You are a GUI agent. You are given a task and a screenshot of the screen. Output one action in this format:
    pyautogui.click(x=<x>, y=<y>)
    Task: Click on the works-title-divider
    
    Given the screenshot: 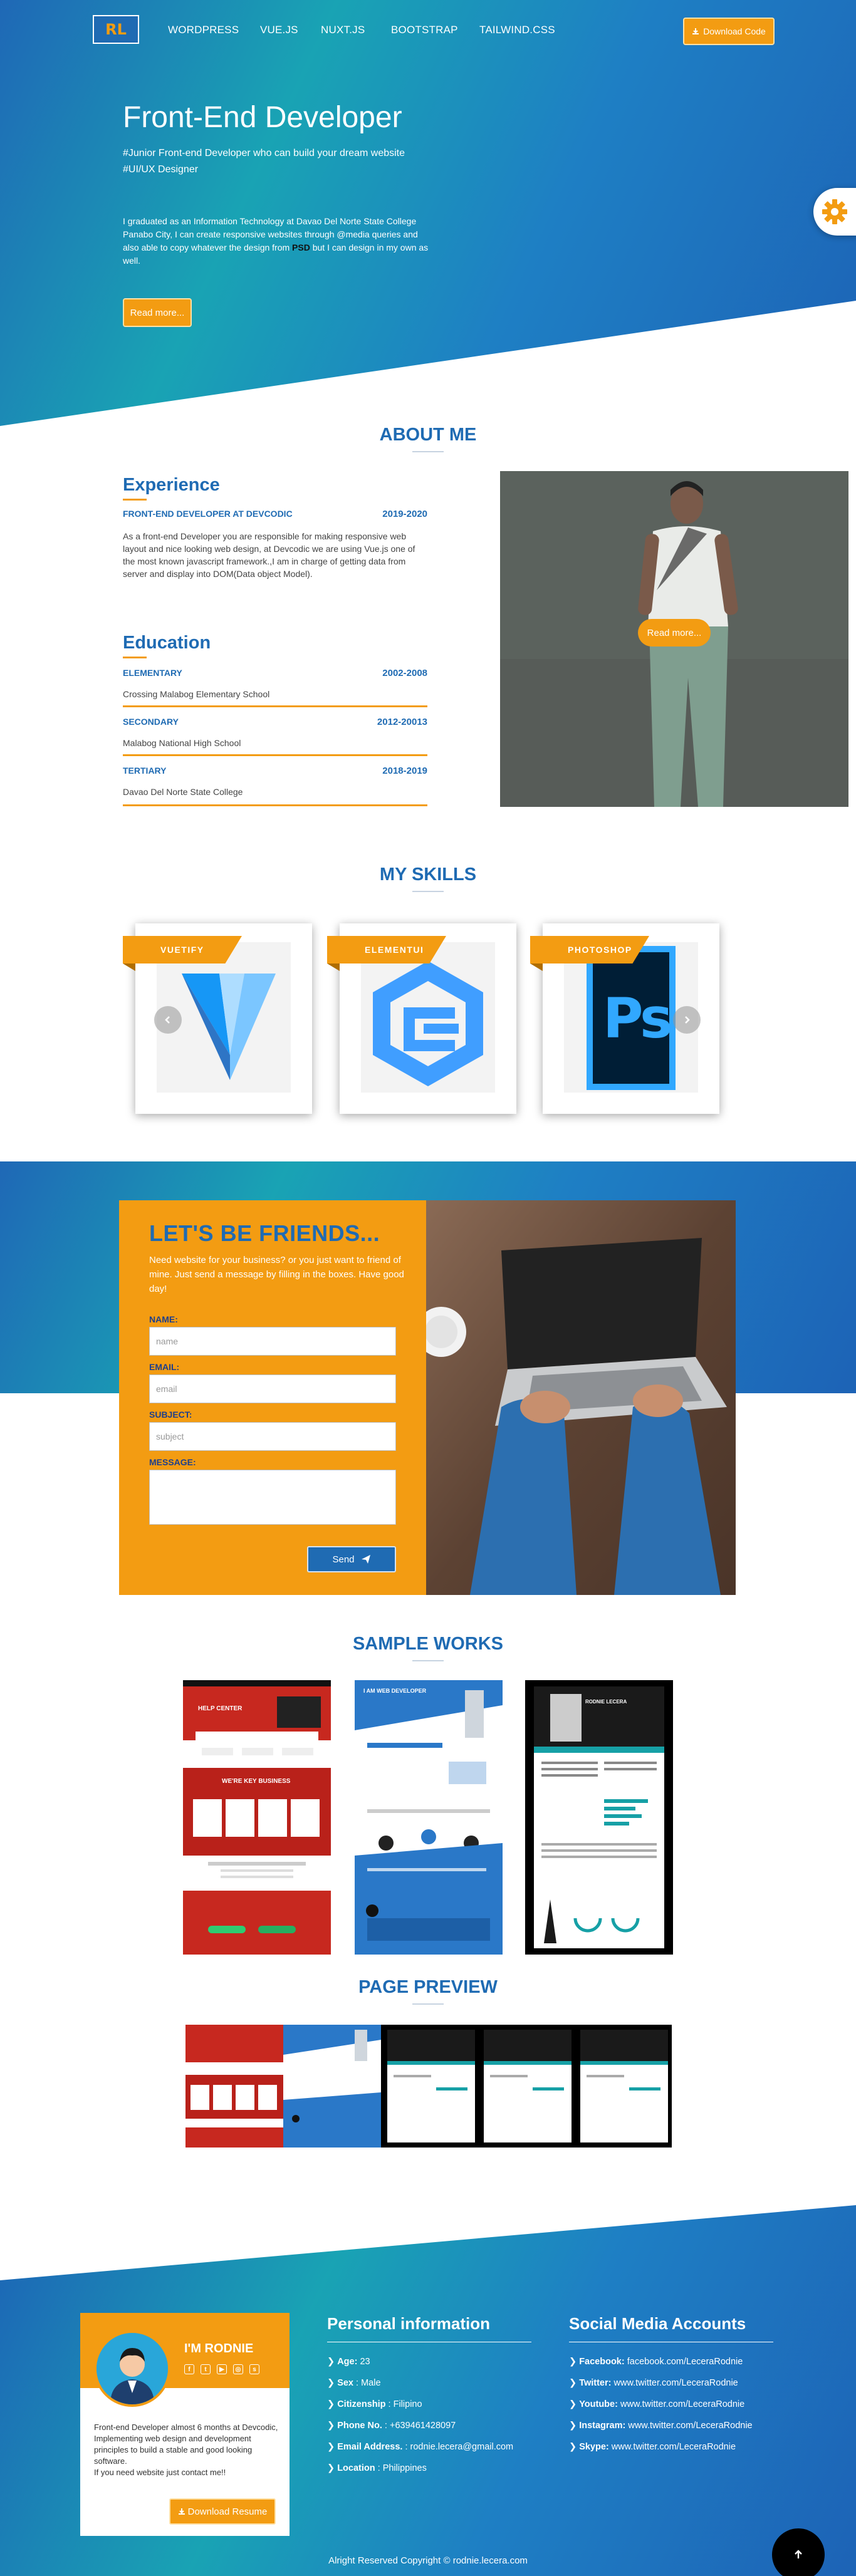 What is the action you would take?
    pyautogui.click(x=428, y=1660)
    